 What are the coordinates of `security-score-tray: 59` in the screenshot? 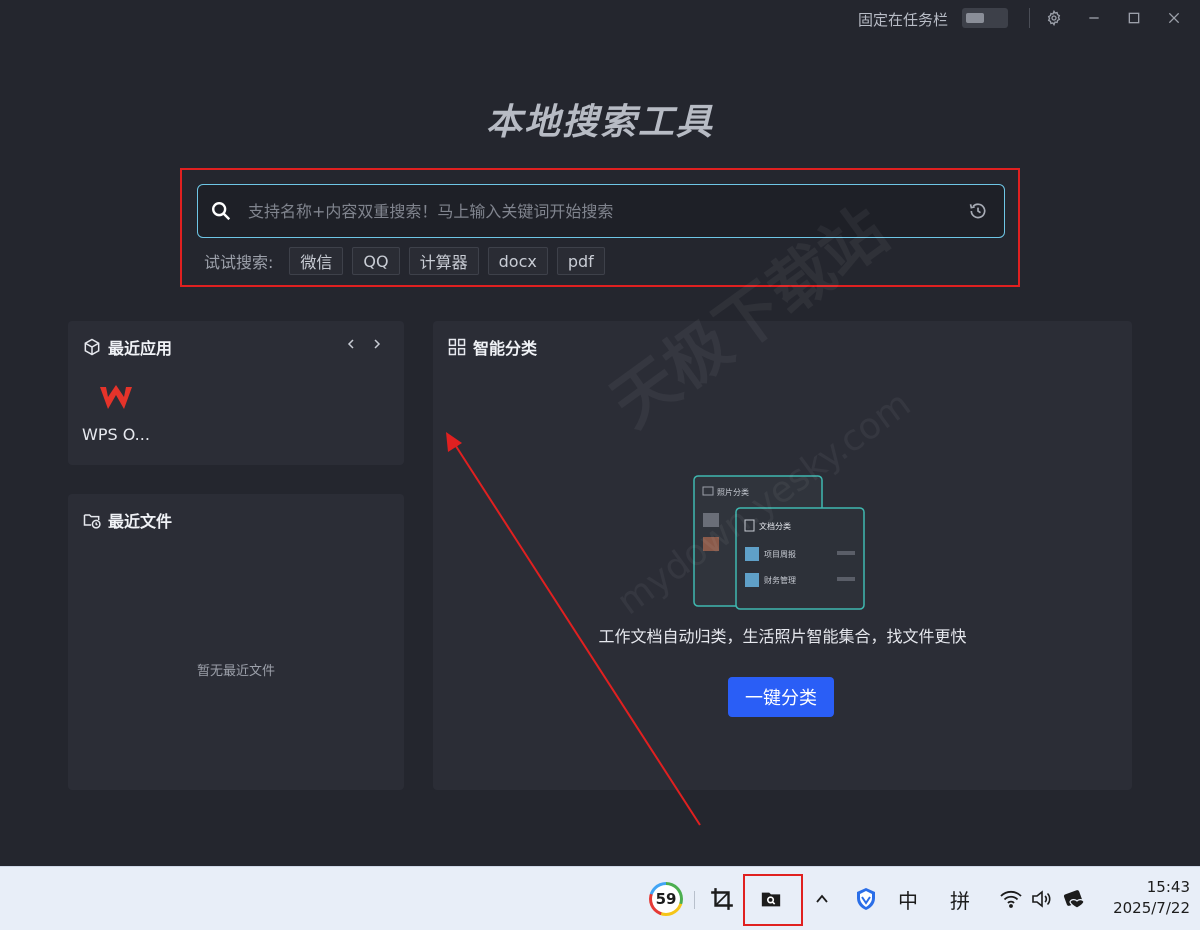 It's located at (666, 899).